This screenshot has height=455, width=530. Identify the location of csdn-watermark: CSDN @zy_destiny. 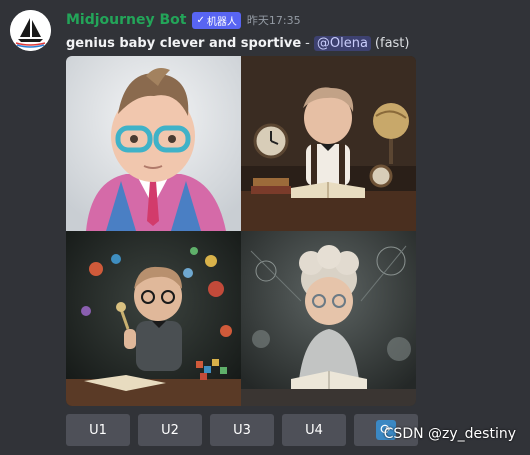
(449, 434).